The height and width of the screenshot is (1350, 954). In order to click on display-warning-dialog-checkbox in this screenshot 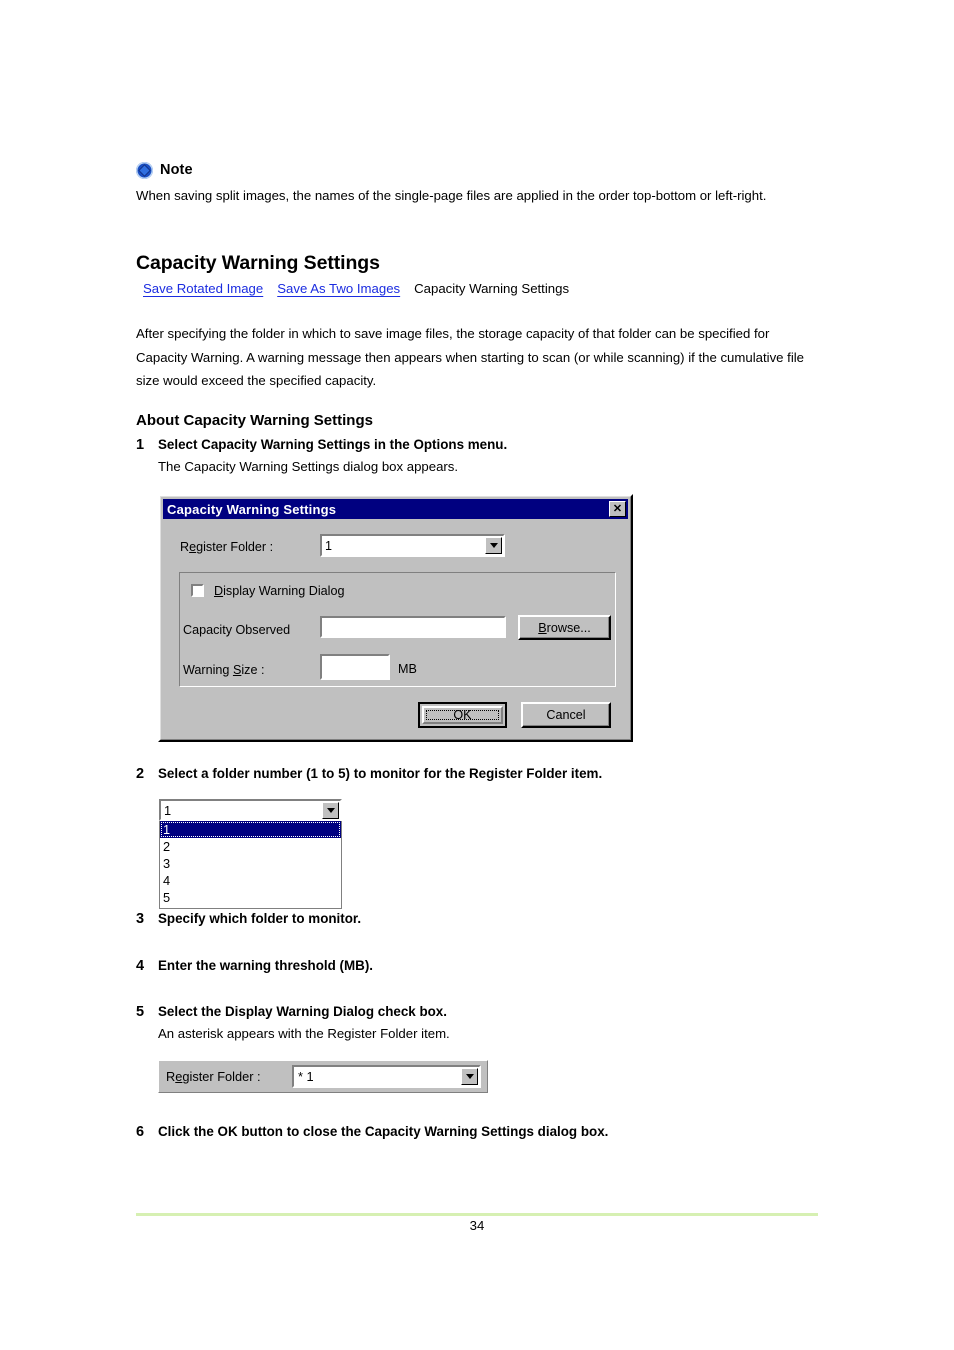, I will do `click(197, 590)`.